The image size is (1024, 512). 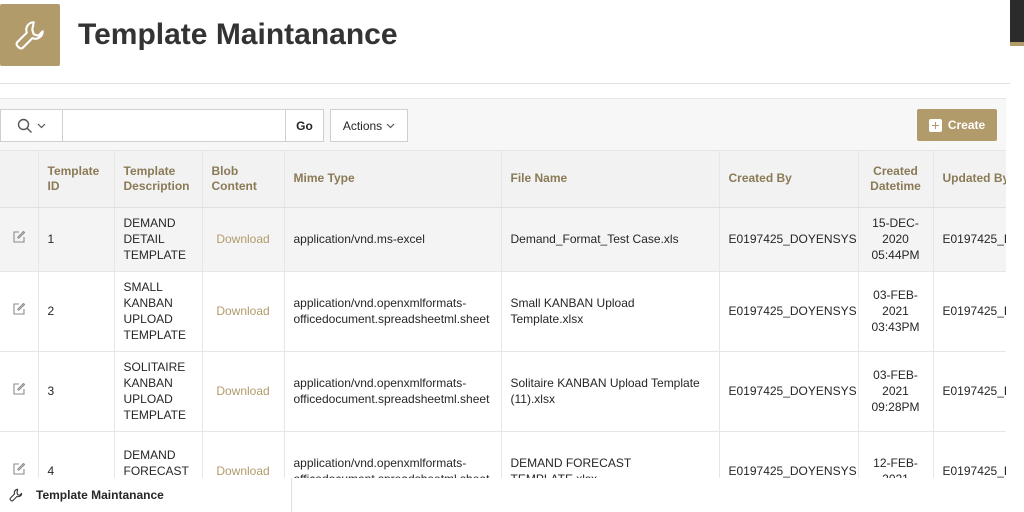 I want to click on cell-template-description: DEMAND FORECAST TEMPLATE, so click(x=158, y=454).